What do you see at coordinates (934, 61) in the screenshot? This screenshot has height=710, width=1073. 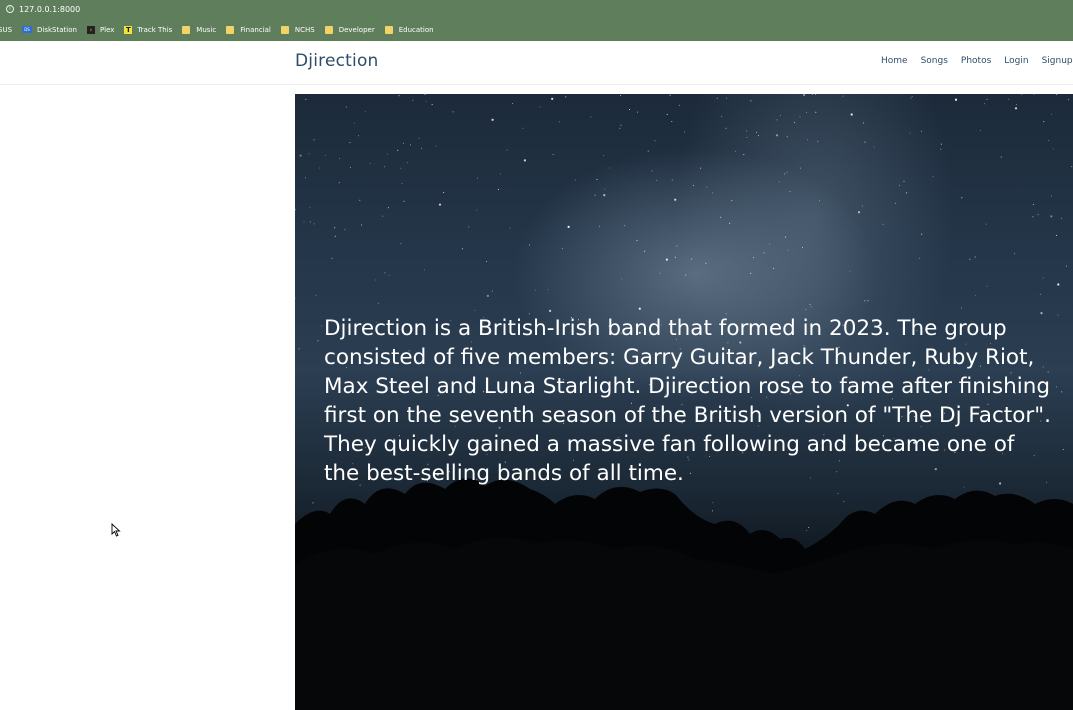 I see `nav-songs: Songs` at bounding box center [934, 61].